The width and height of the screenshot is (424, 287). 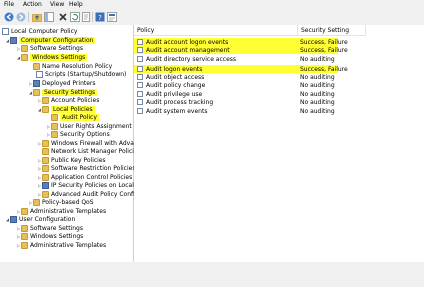 I want to click on help-icon: ?, so click(x=99, y=16).